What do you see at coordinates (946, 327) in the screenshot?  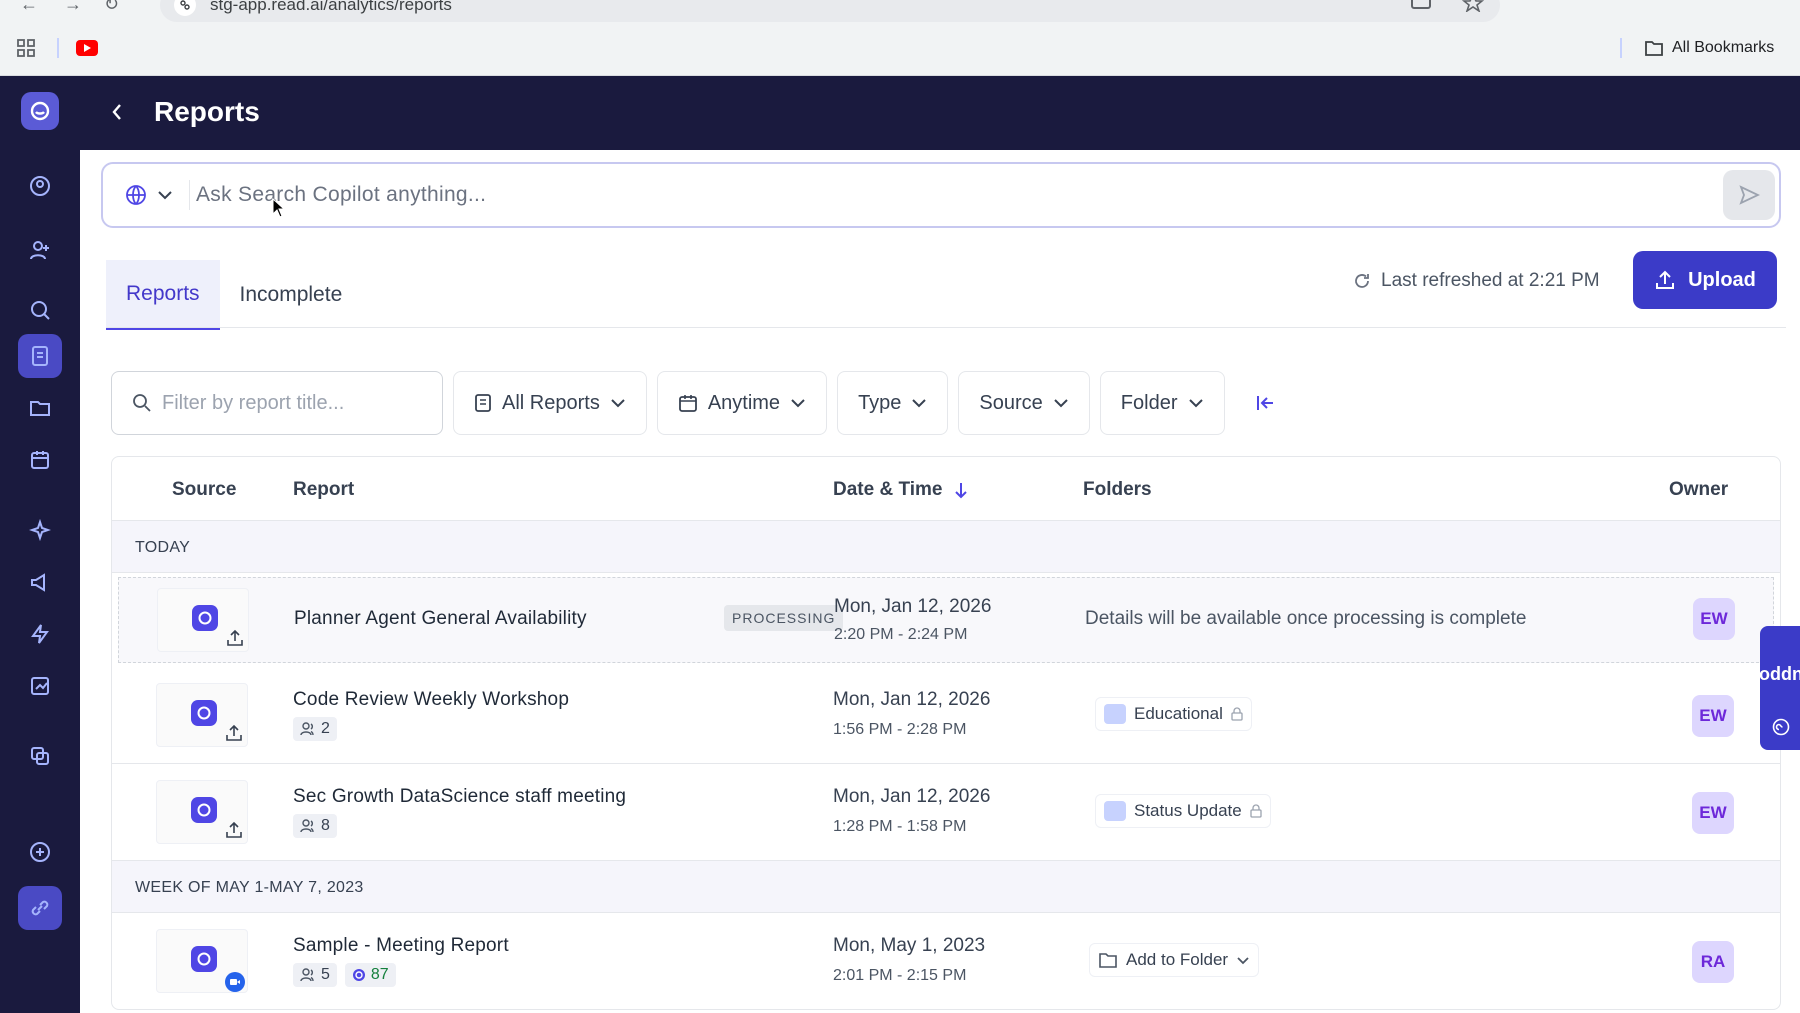 I see `tabs-divider` at bounding box center [946, 327].